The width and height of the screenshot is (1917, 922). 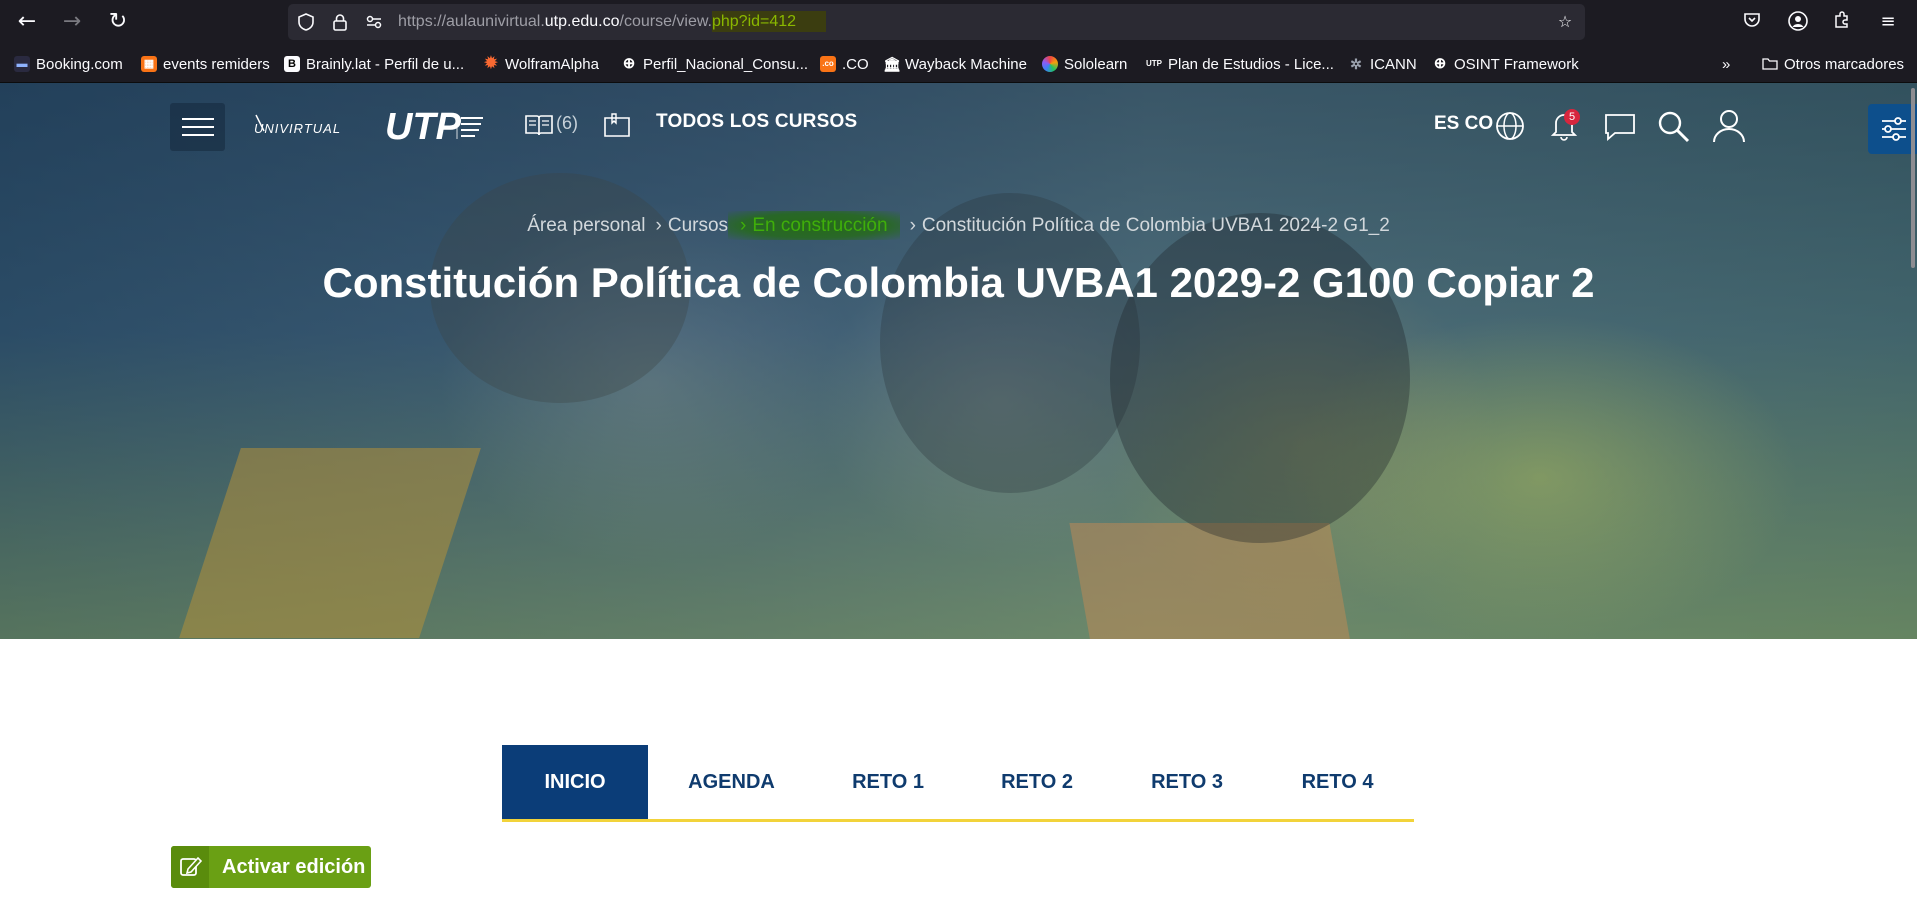 I want to click on bookmark-star-icon: ☆, so click(x=1565, y=22).